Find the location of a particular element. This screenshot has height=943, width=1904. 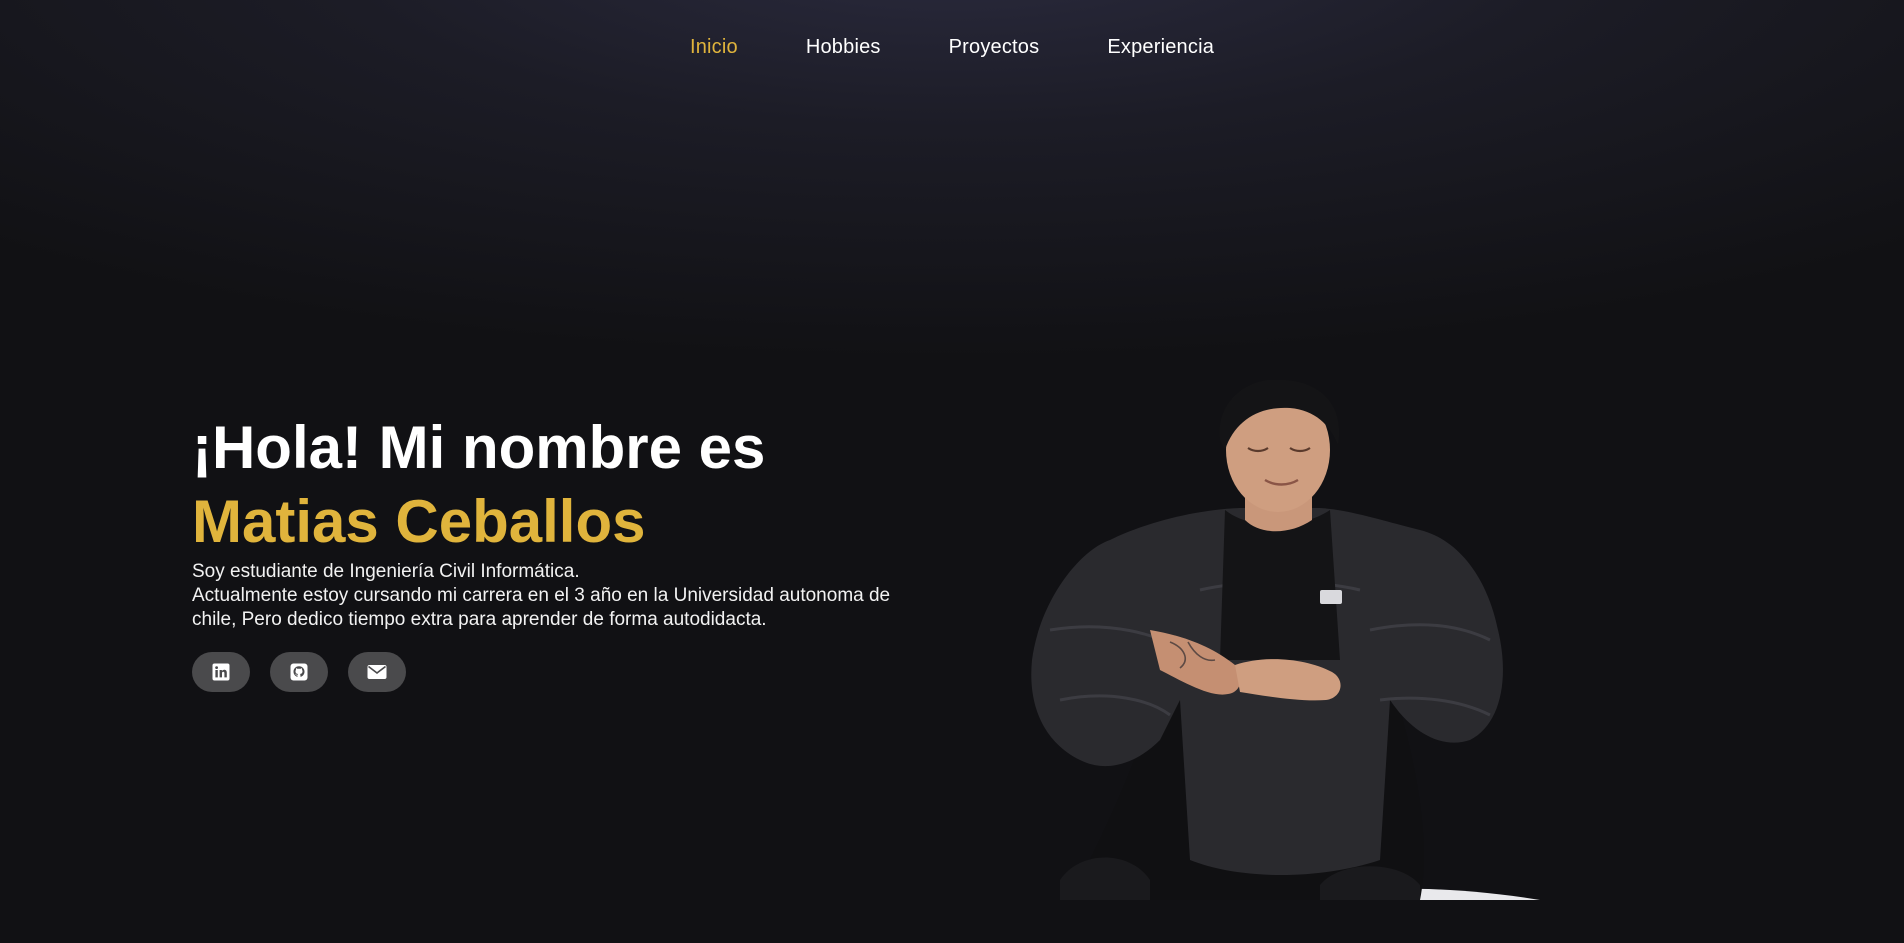

github-icon is located at coordinates (299, 672).